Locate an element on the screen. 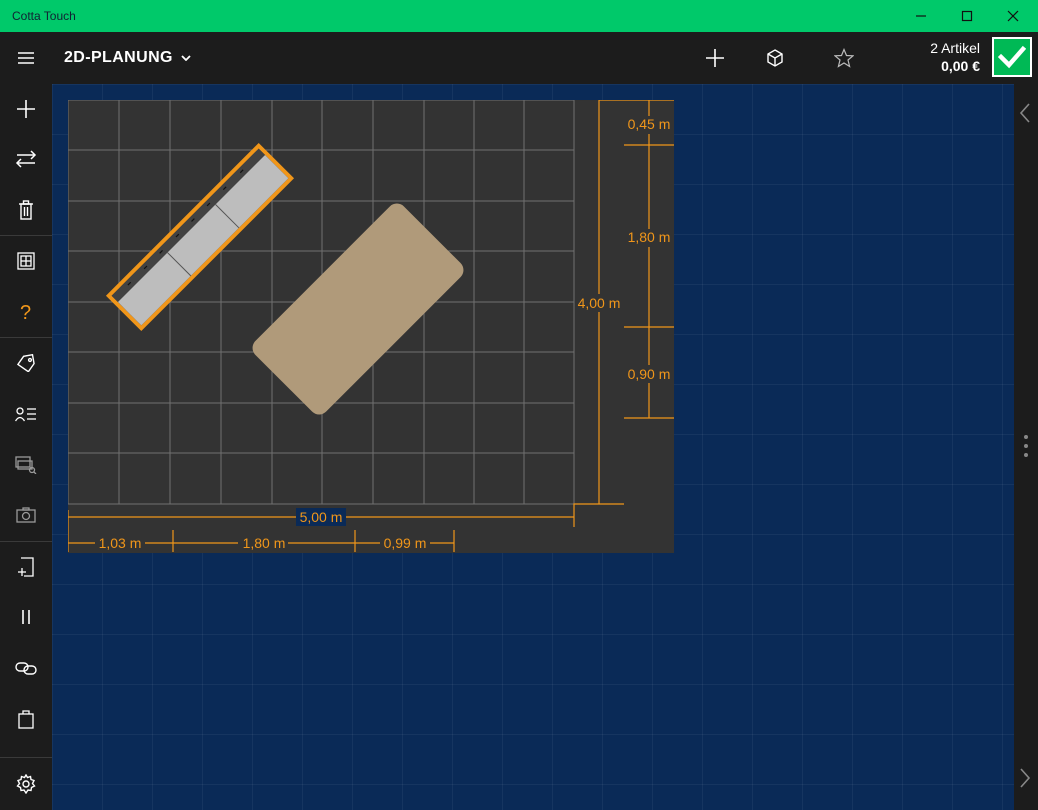 Image resolution: width=1038 pixels, height=810 pixels. cart-total: 0,00 € is located at coordinates (960, 66).